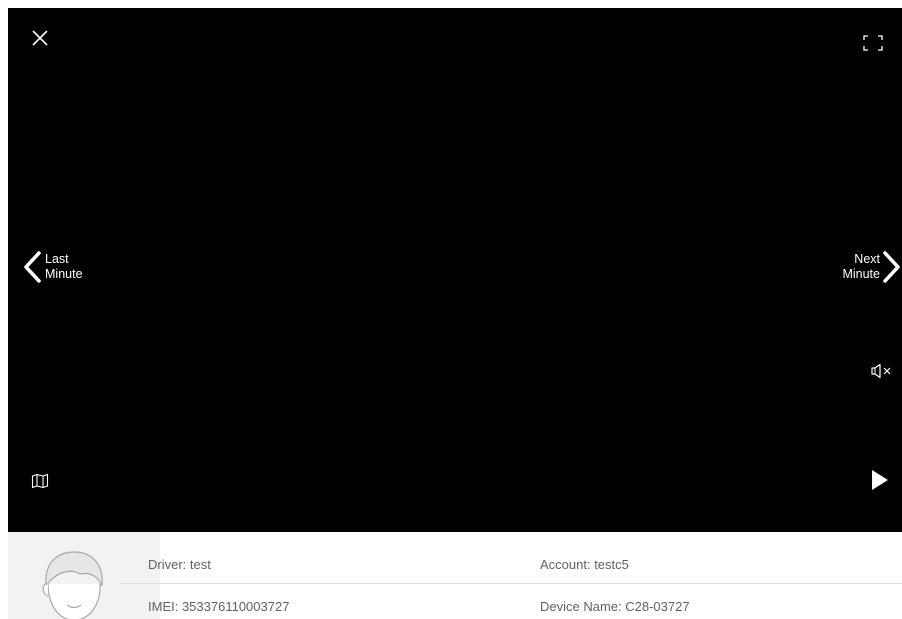  I want to click on account-text: Account: testc5, so click(584, 564).